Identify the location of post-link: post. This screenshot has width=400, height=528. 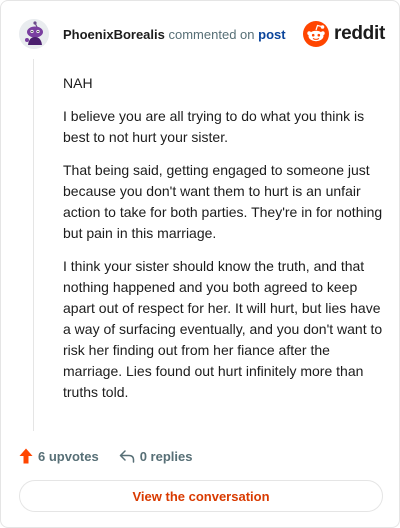
(271, 34).